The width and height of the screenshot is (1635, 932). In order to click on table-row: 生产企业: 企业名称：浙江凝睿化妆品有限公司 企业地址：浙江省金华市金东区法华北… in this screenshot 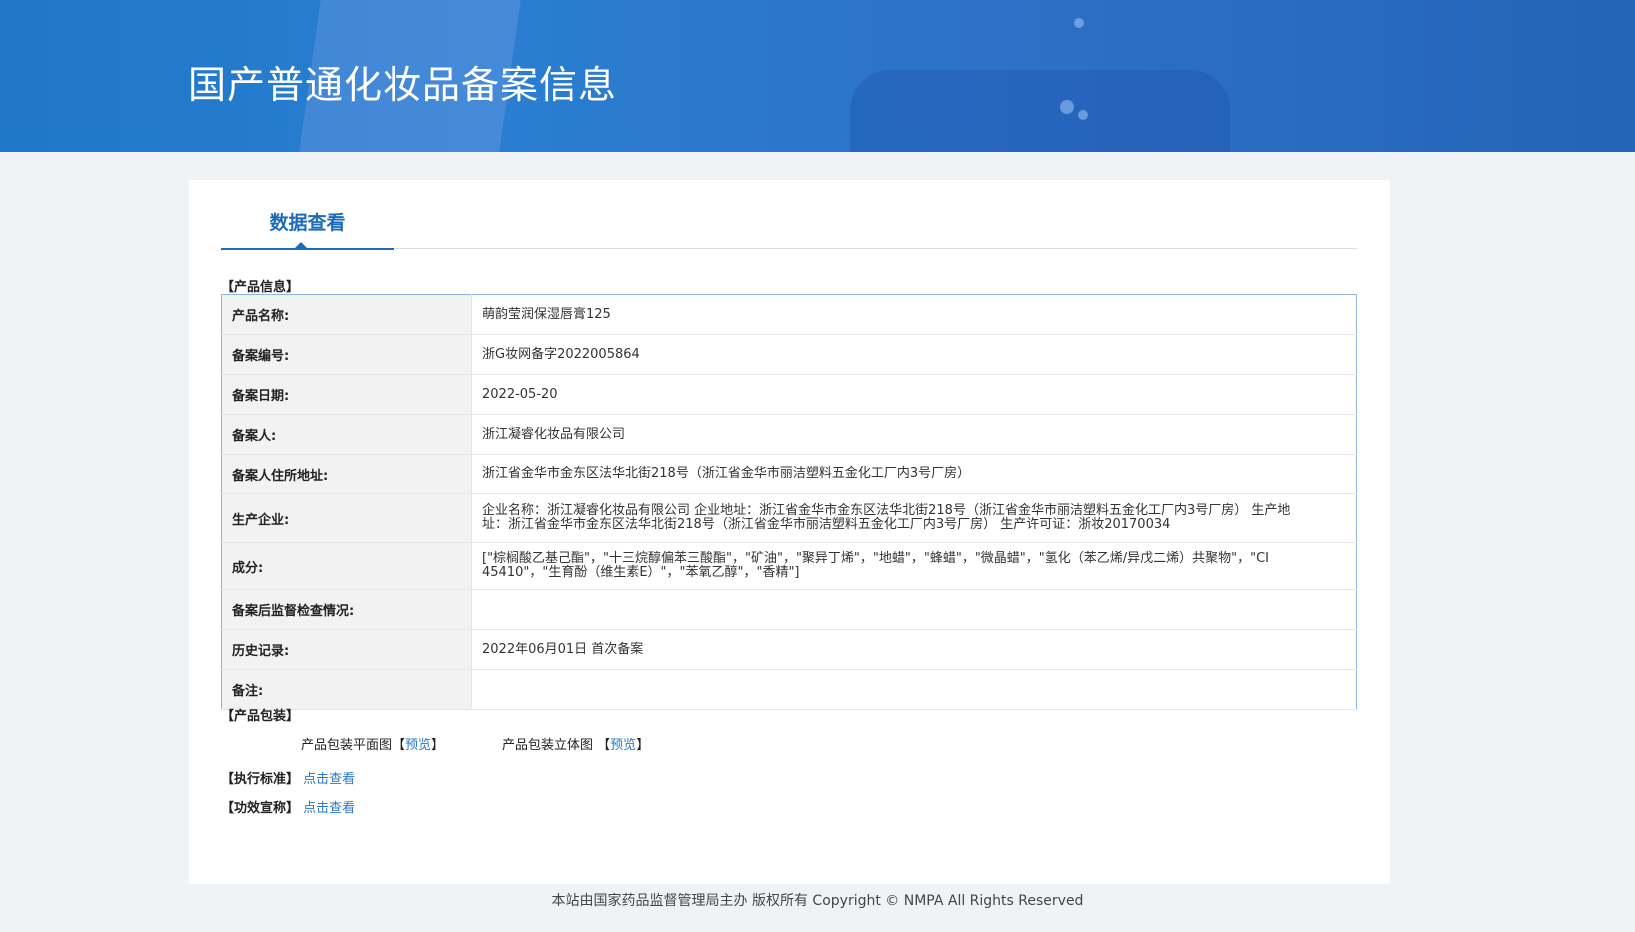, I will do `click(789, 518)`.